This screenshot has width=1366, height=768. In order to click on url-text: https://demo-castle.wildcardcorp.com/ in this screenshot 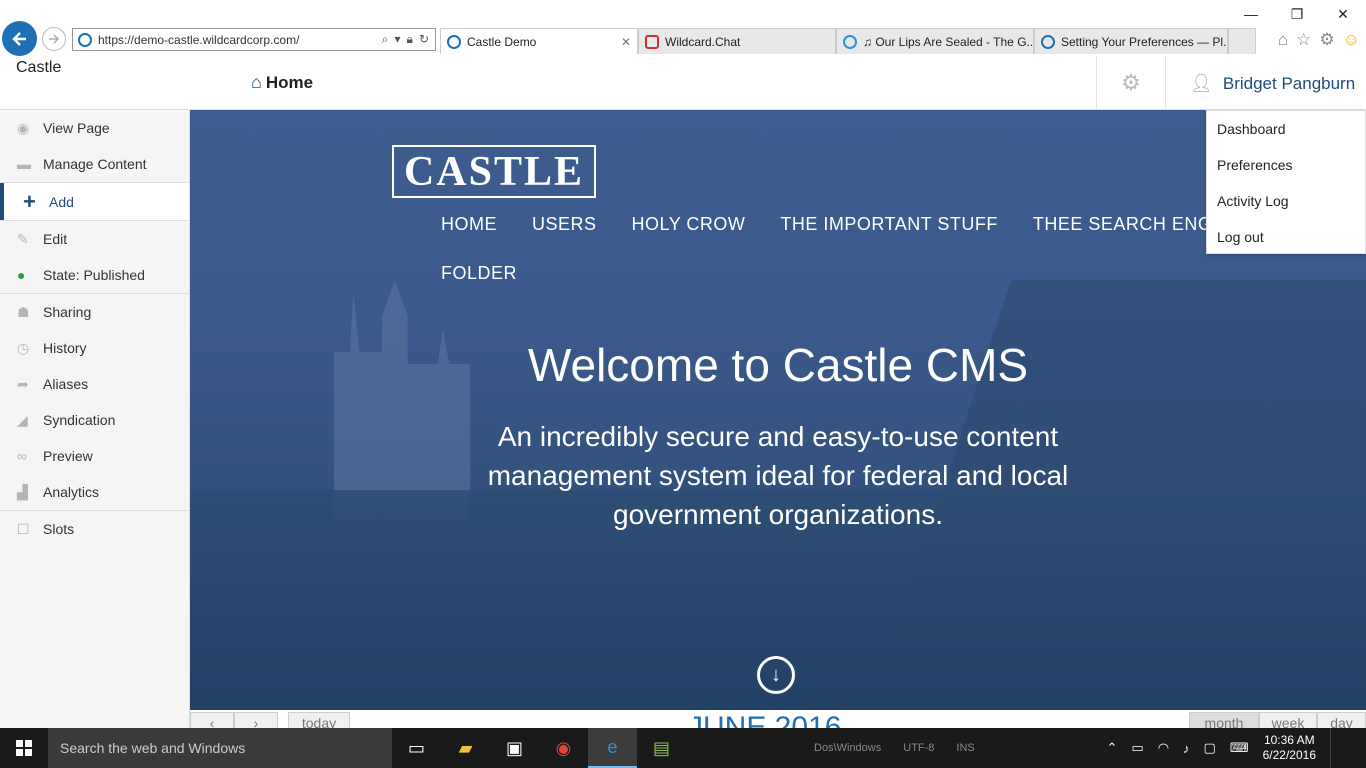, I will do `click(240, 40)`.